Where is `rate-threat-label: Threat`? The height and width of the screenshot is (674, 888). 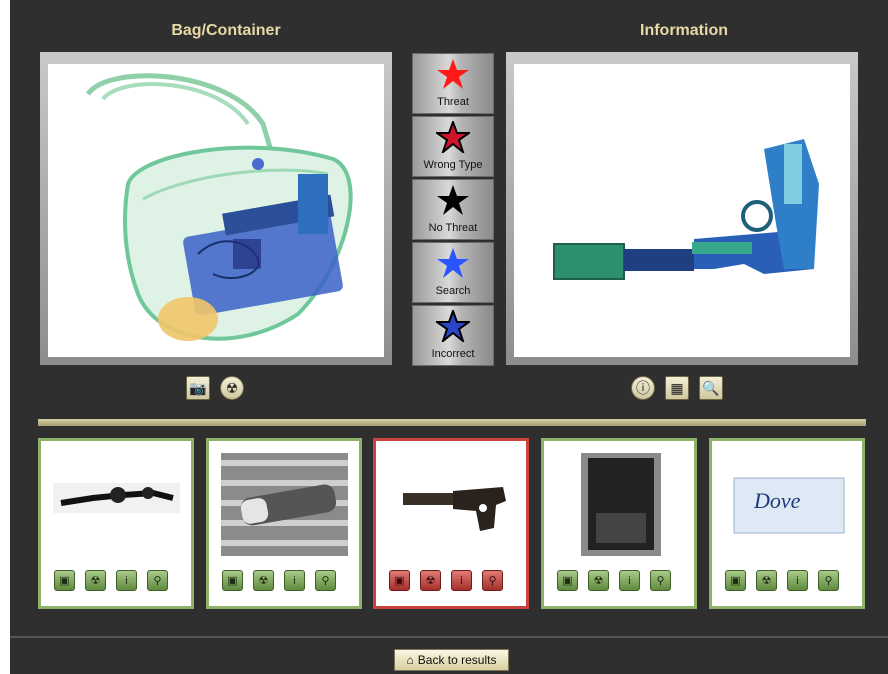 rate-threat-label: Threat is located at coordinates (453, 102).